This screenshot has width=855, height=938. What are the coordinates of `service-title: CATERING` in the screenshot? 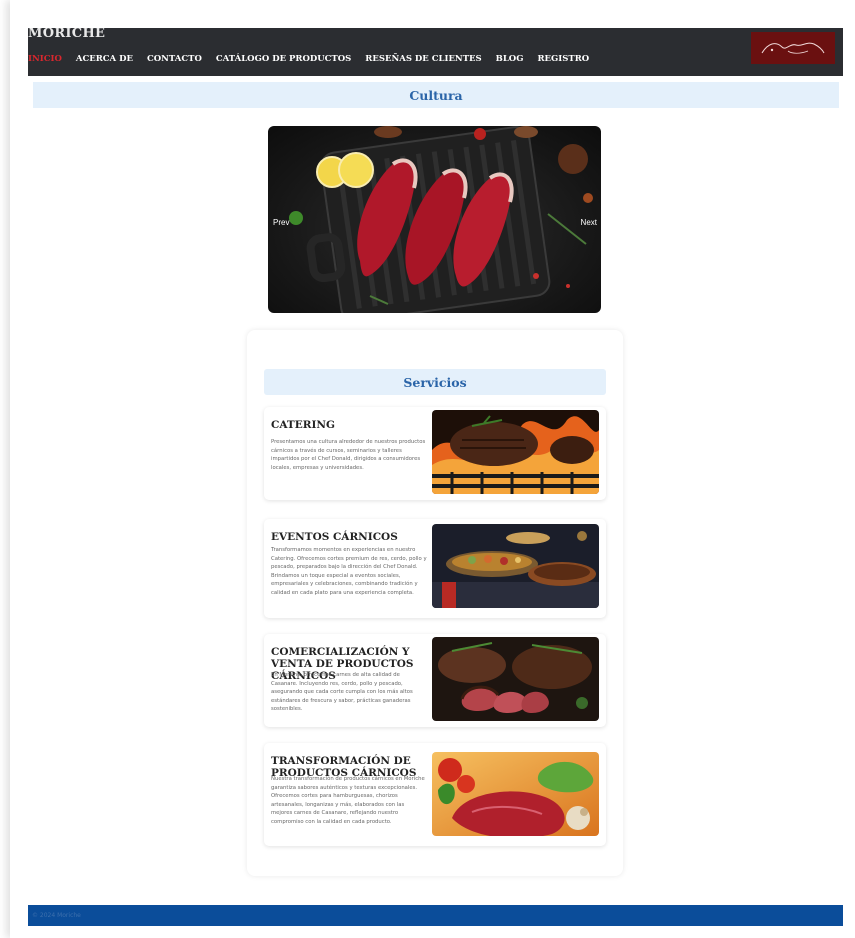 It's located at (303, 425).